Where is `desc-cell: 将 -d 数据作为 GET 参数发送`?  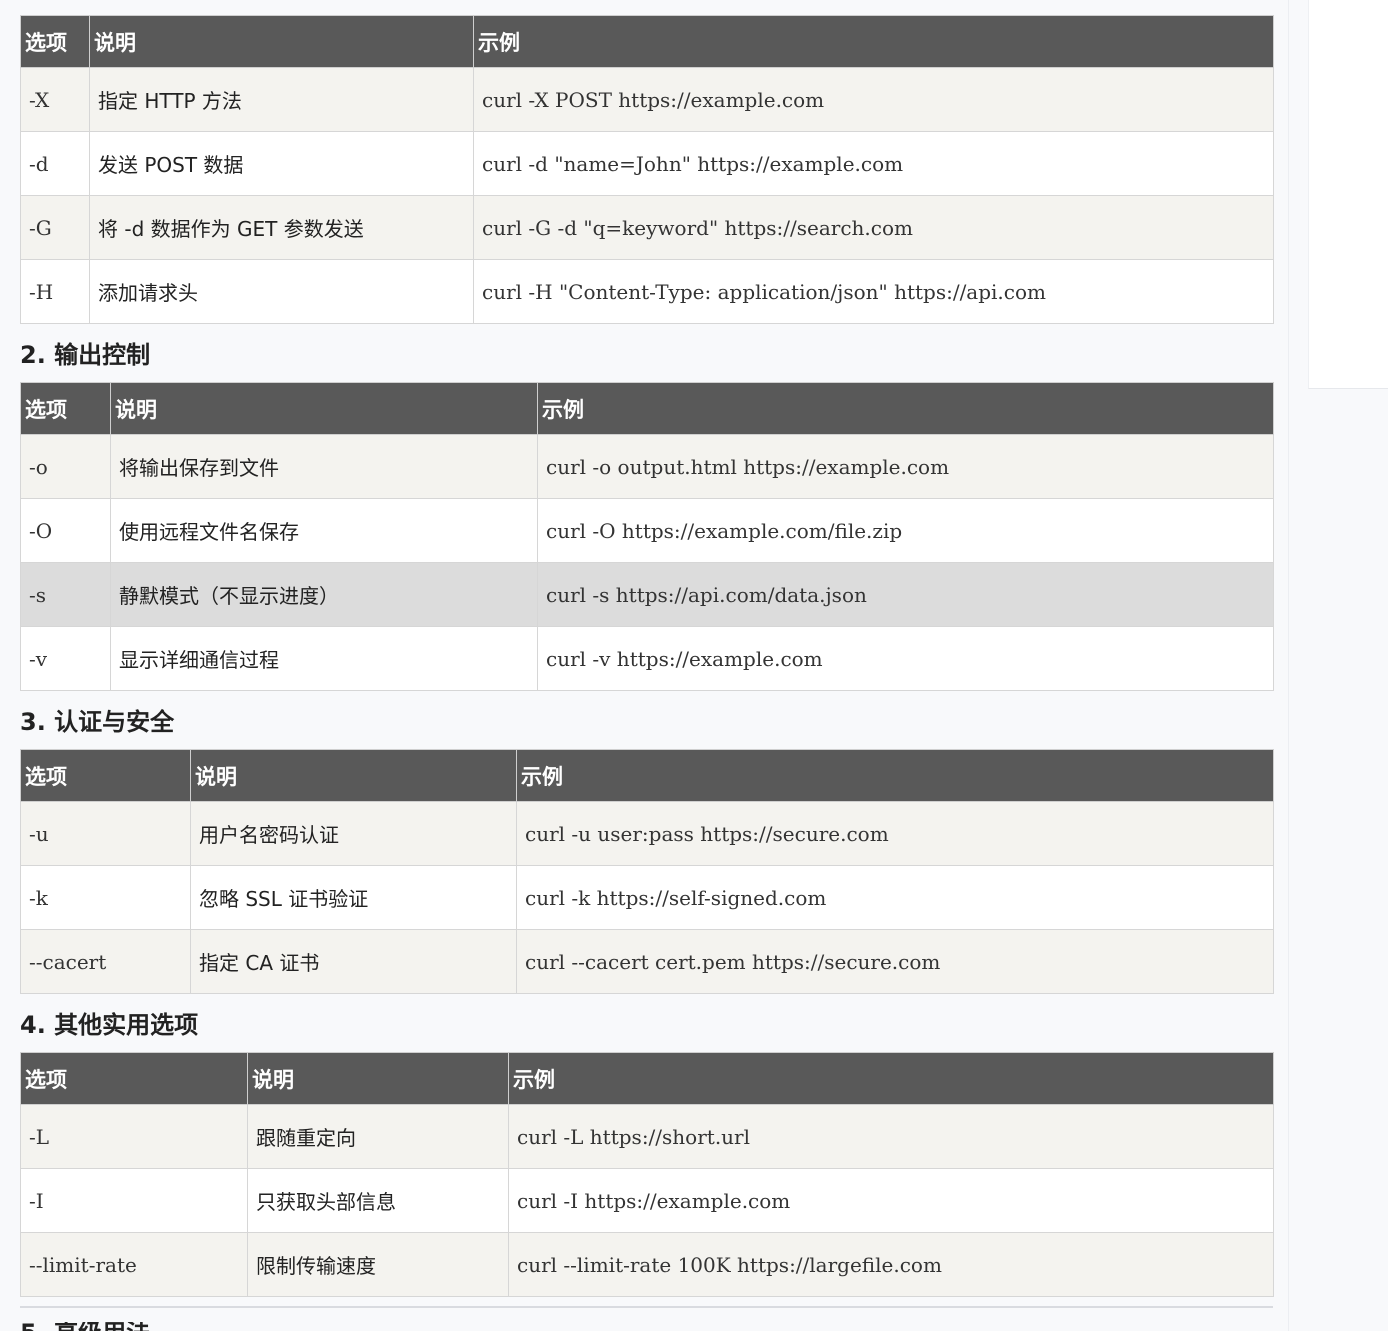
desc-cell: 将 -d 数据作为 GET 参数发送 is located at coordinates (281, 227).